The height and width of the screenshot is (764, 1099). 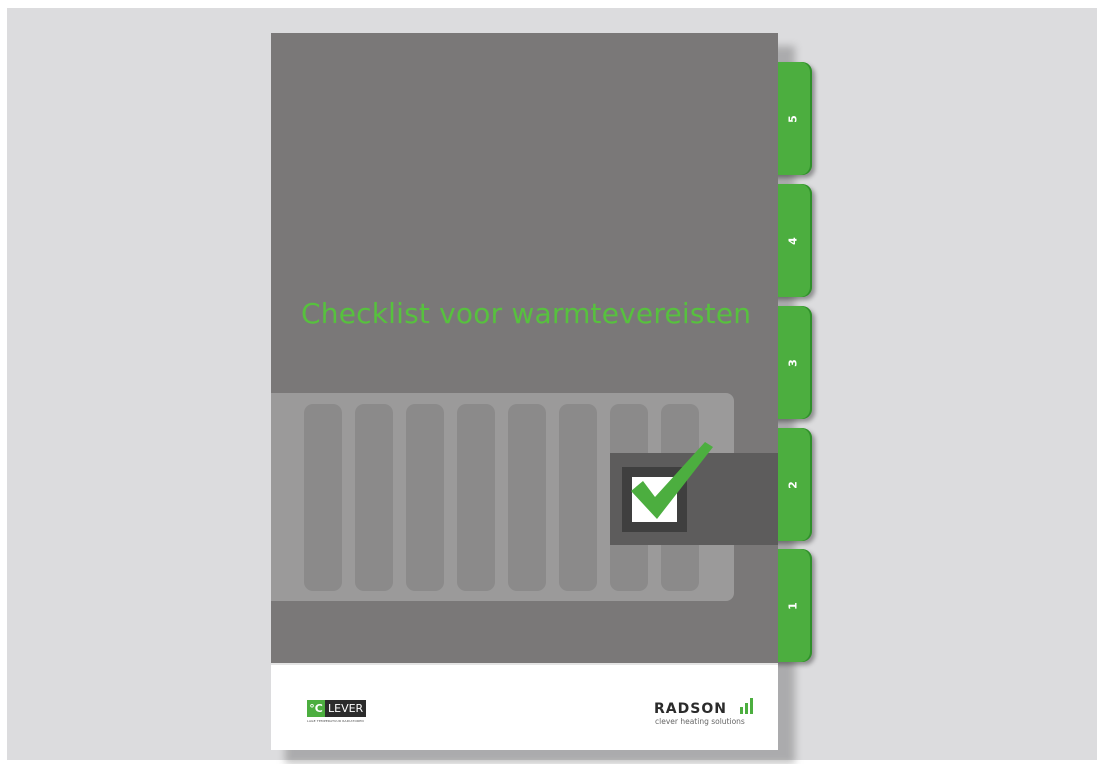 I want to click on clever-wordmark: LEVER, so click(x=346, y=708).